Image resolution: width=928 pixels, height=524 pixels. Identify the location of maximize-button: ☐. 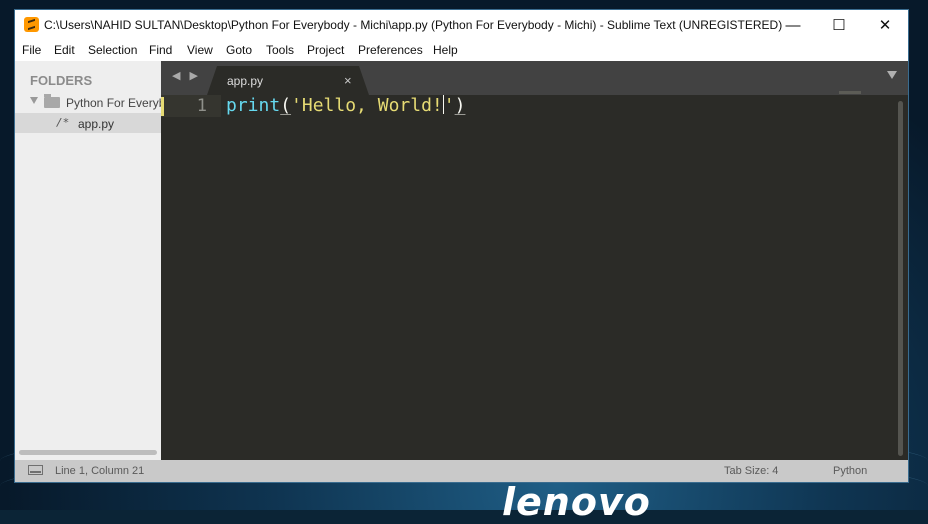
(839, 25).